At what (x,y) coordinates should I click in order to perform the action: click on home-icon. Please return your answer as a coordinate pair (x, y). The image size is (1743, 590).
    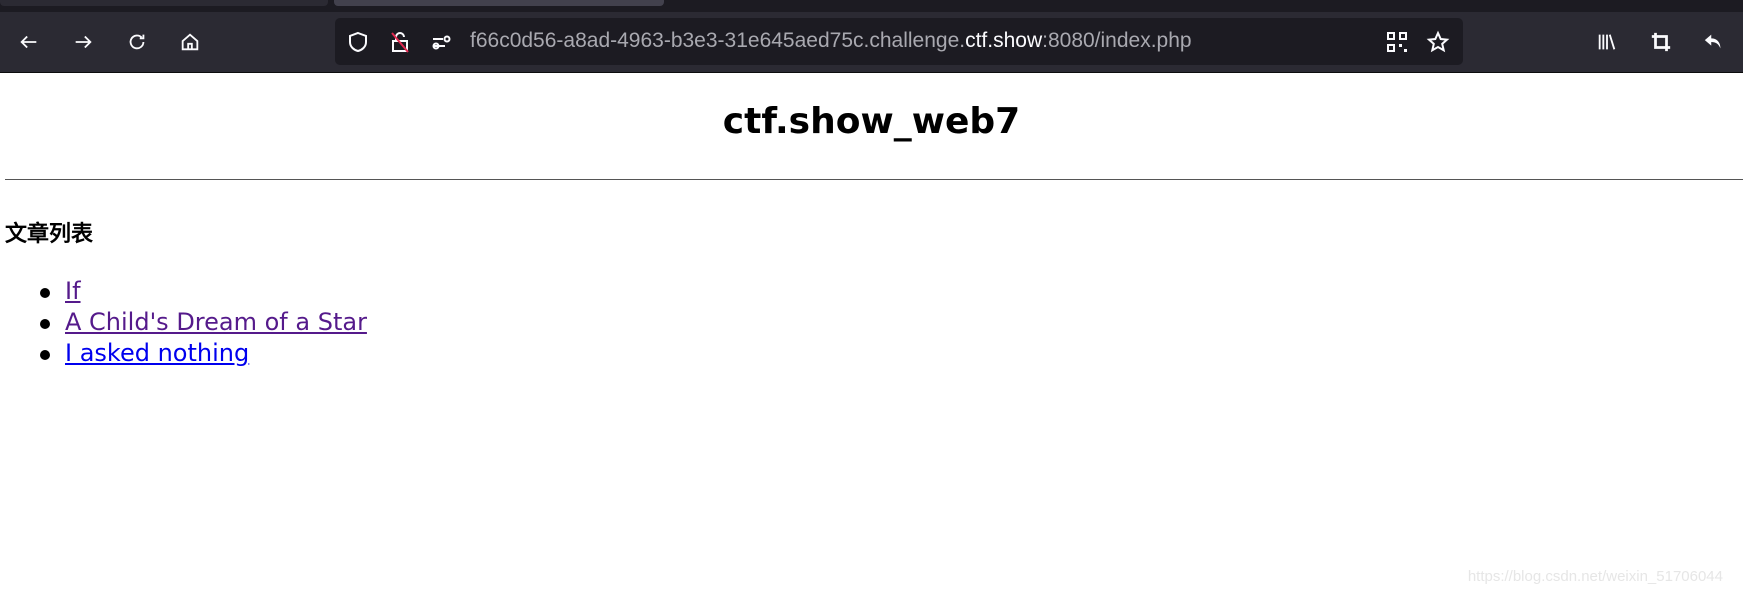
    Looking at the image, I should click on (190, 42).